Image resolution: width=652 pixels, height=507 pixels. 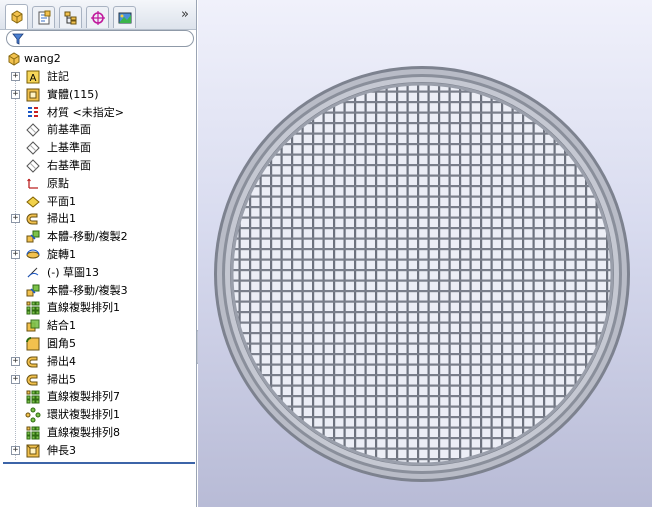 I want to click on tree-item: 右基準面, so click(x=98, y=166).